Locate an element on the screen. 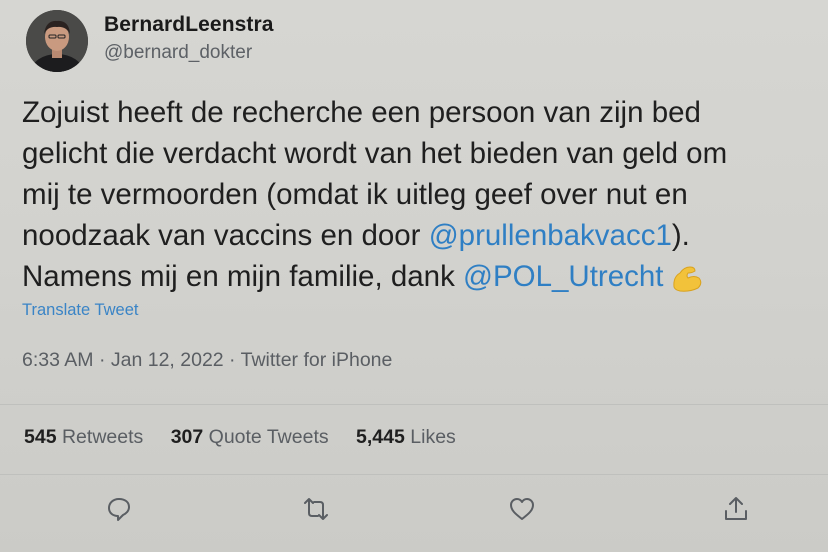  tweet-line-text: Namens mij en mijn familie, dank is located at coordinates (243, 276).